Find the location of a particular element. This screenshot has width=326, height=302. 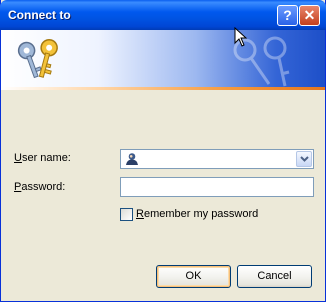

ok-button: OK is located at coordinates (193, 276).